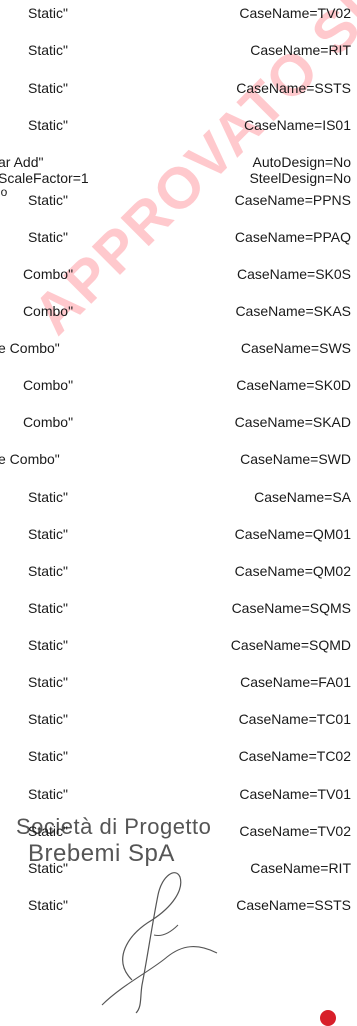  I want to click on case-name: CaseName=IS01, so click(297, 125).